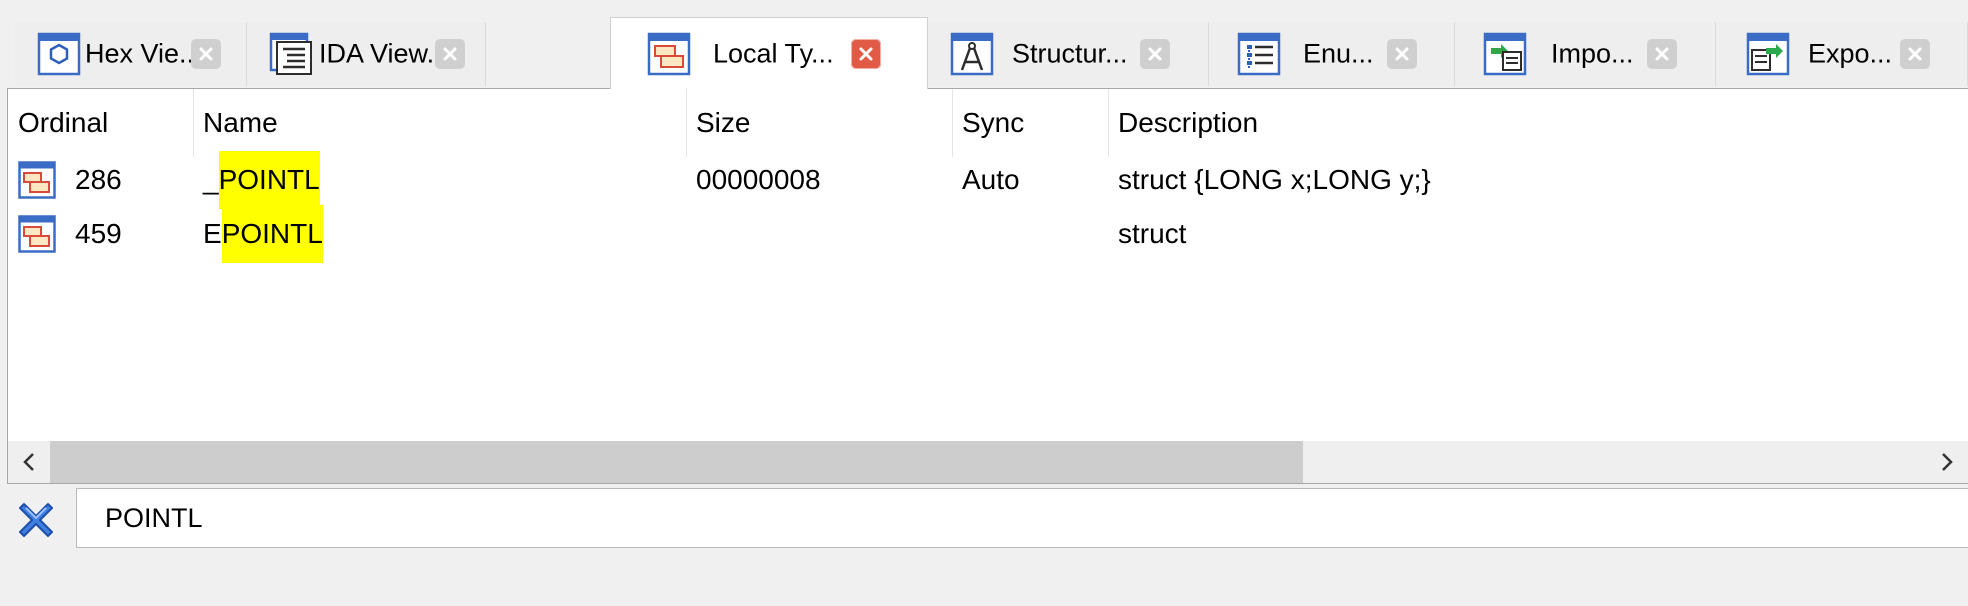 The image size is (1968, 606). Describe the element at coordinates (1505, 54) in the screenshot. I see `imports-icon` at that location.